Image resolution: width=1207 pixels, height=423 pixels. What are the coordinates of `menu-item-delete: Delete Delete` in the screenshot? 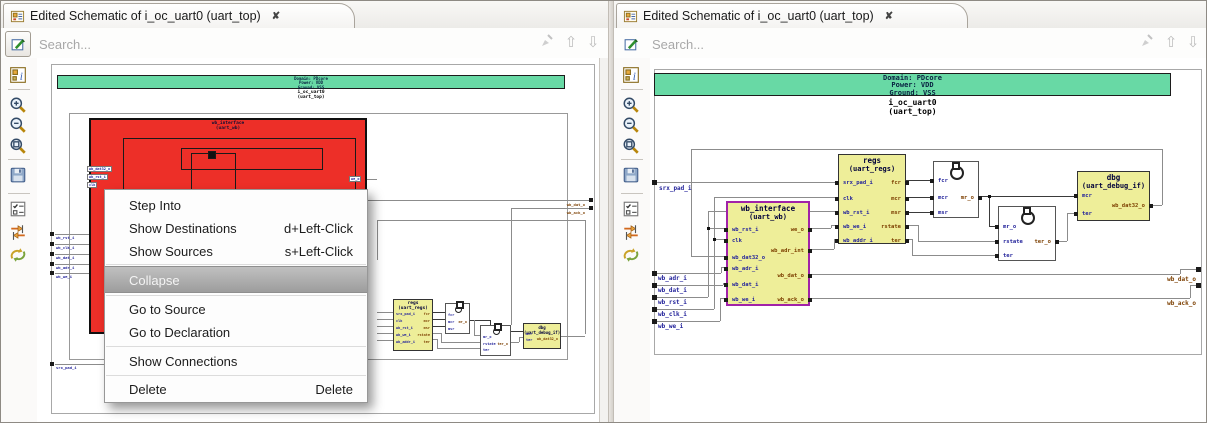 It's located at (236, 389).